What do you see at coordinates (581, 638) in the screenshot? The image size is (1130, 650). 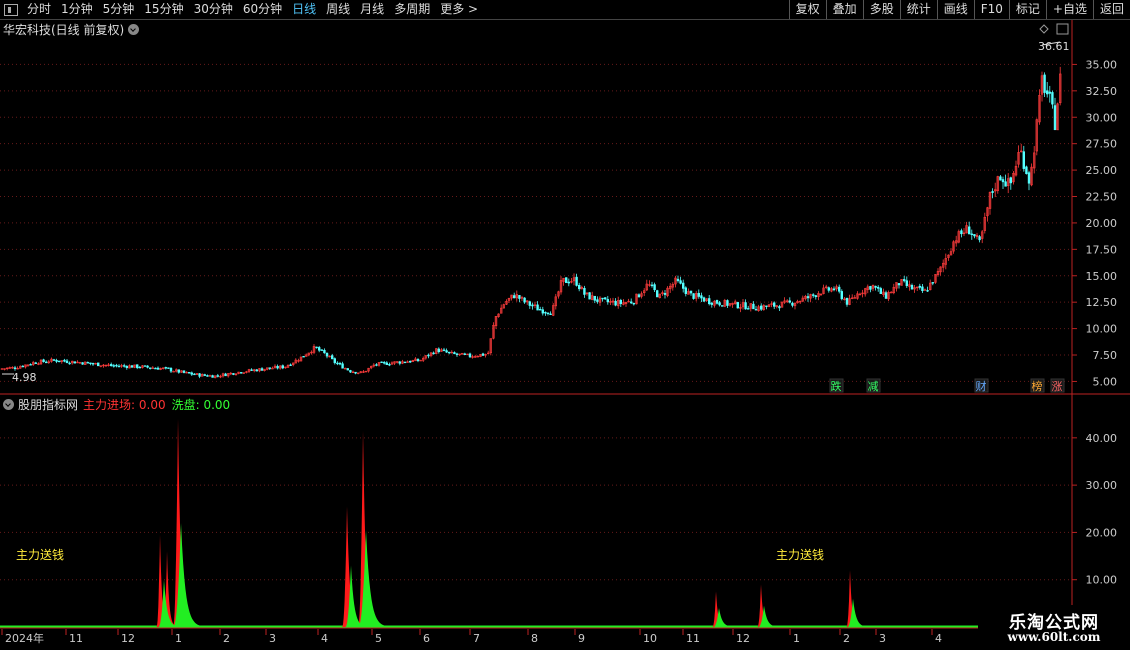 I see `x-month-label: 9` at bounding box center [581, 638].